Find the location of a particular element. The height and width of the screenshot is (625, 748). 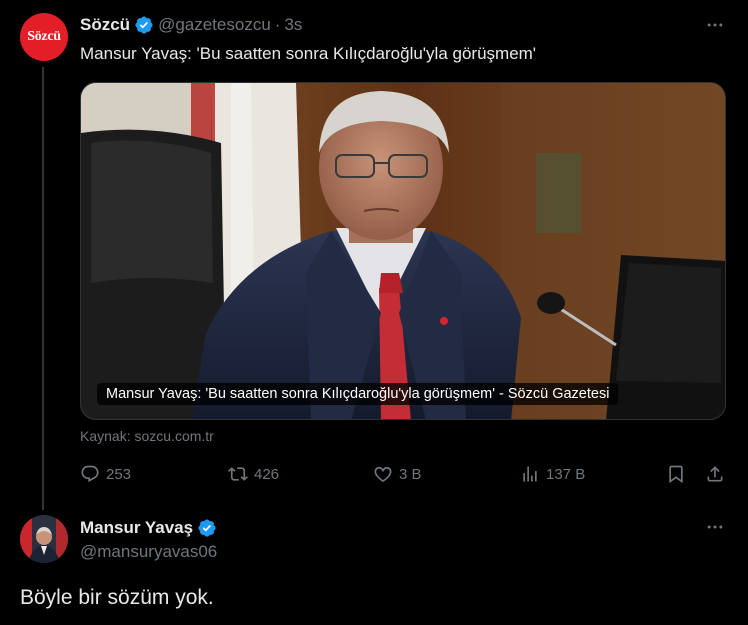

repost-button: 426 is located at coordinates (253, 474).